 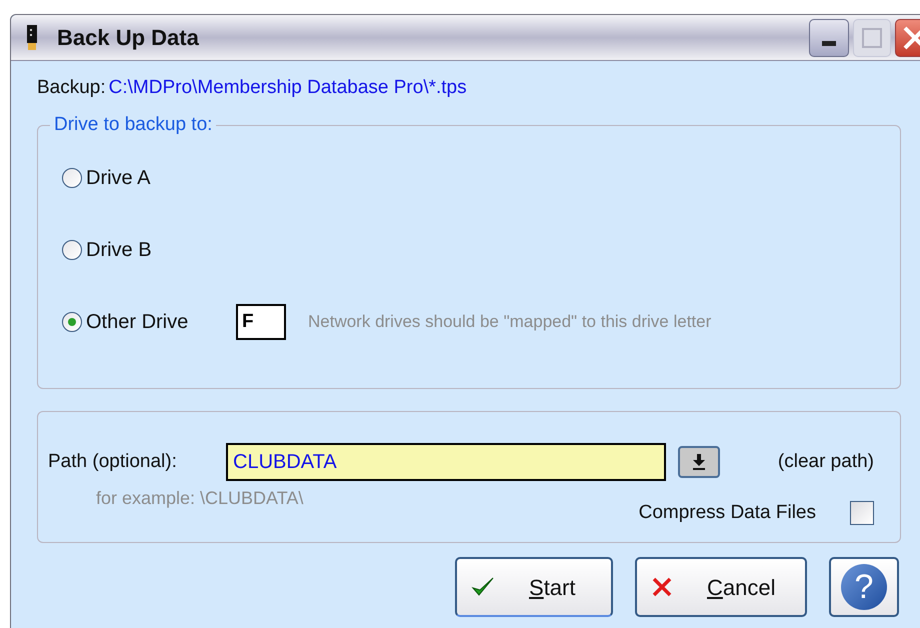 I want to click on browse-button, so click(x=699, y=462).